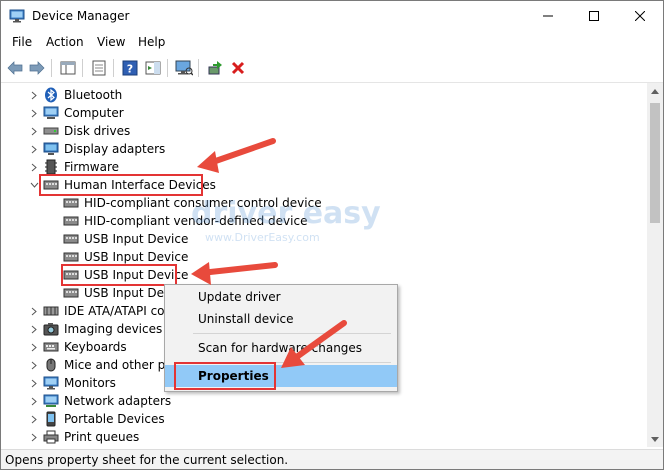 This screenshot has width=664, height=470. What do you see at coordinates (118, 293) in the screenshot?
I see `tree-item-usb-input-device-4: USB Input Devi` at bounding box center [118, 293].